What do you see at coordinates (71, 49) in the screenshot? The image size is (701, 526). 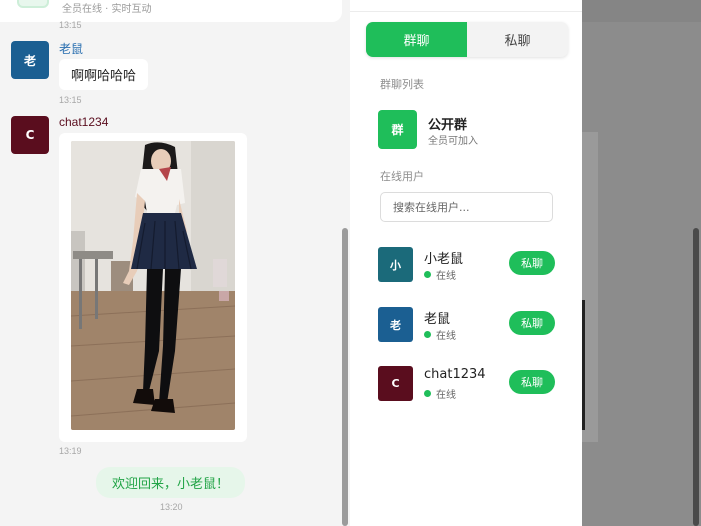 I see `message-sender-name: 老鼠` at bounding box center [71, 49].